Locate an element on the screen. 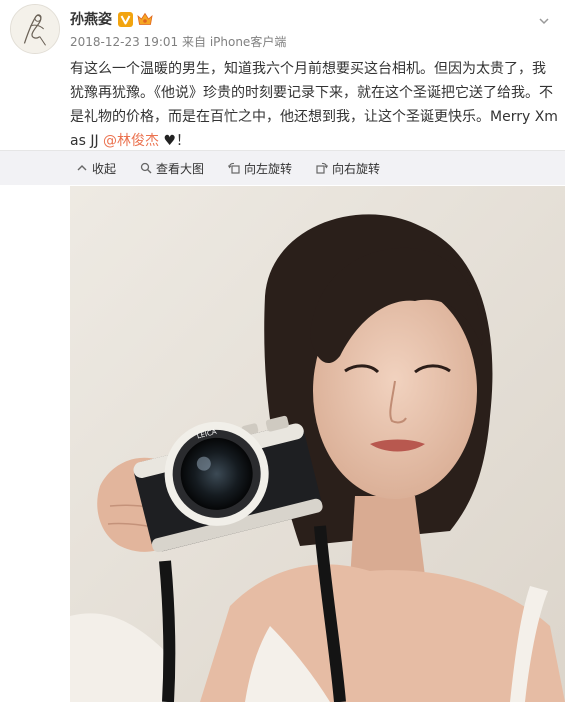 The width and height of the screenshot is (565, 702). rotate-left-label: 向左旋转 is located at coordinates (268, 168).